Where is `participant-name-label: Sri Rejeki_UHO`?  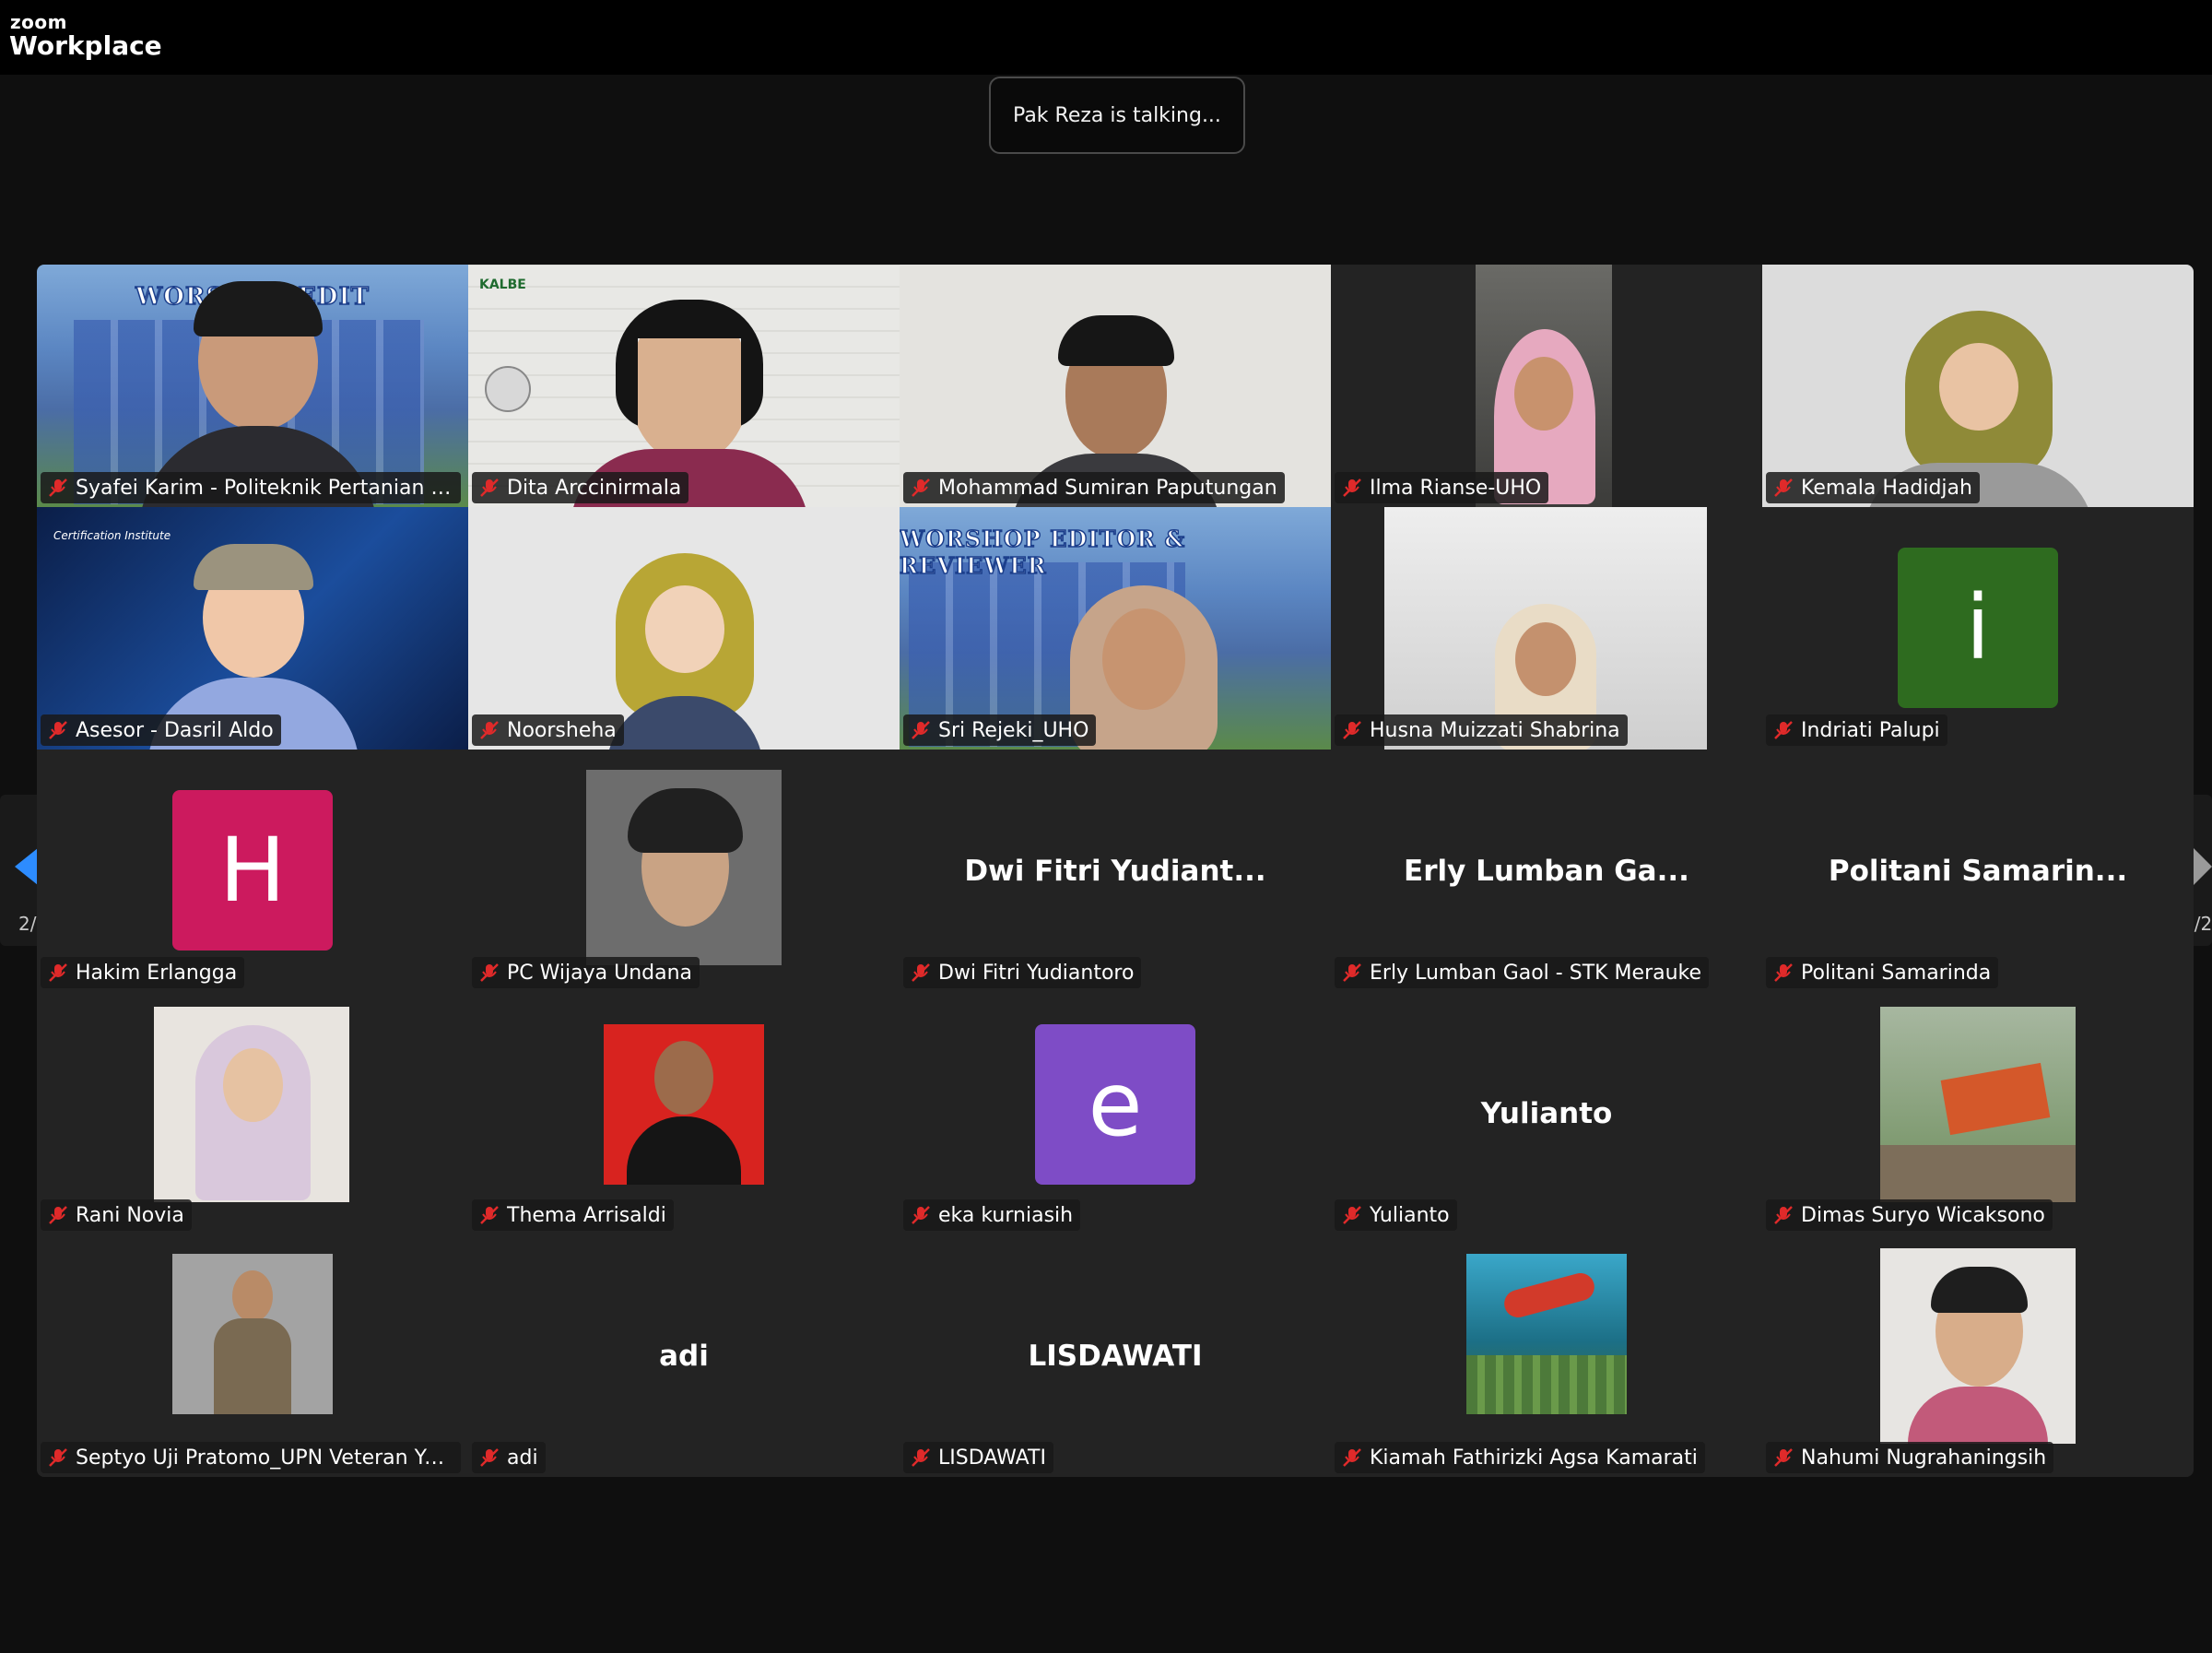
participant-name-label: Sri Rejeki_UHO is located at coordinates (1000, 730).